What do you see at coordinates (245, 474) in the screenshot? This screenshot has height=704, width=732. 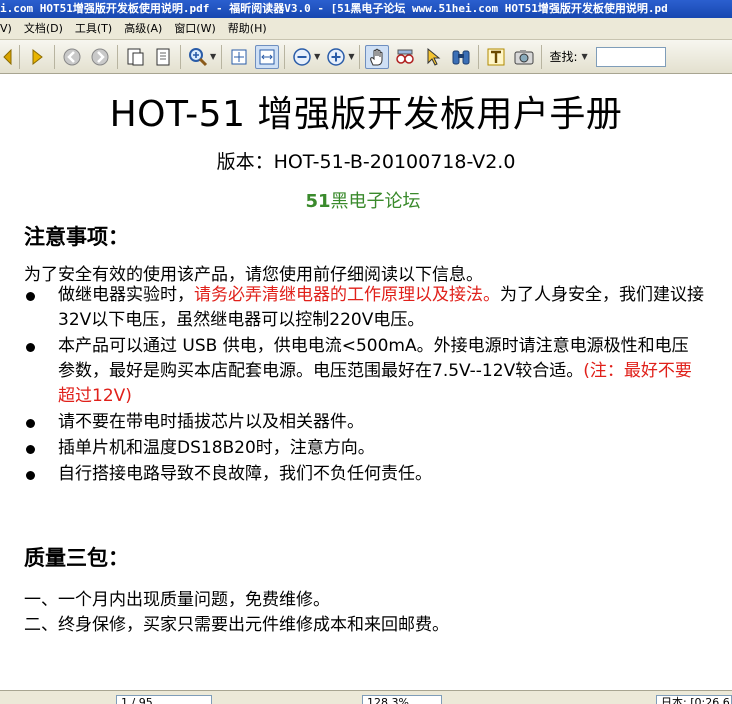 I see `bullet-text: 自行搭接电路导致不良故障，我们不负任何责任。` at bounding box center [245, 474].